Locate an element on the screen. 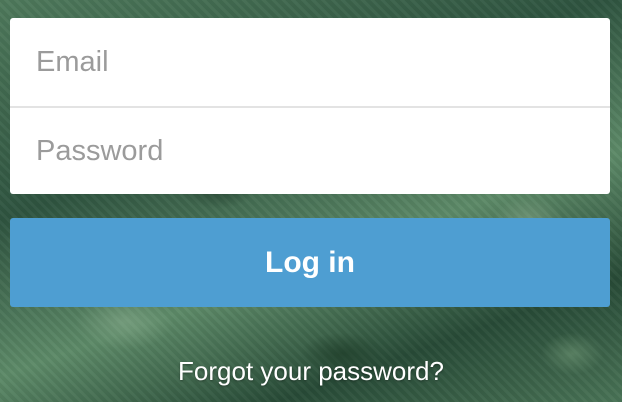 The width and height of the screenshot is (622, 402). password-field is located at coordinates (310, 151).